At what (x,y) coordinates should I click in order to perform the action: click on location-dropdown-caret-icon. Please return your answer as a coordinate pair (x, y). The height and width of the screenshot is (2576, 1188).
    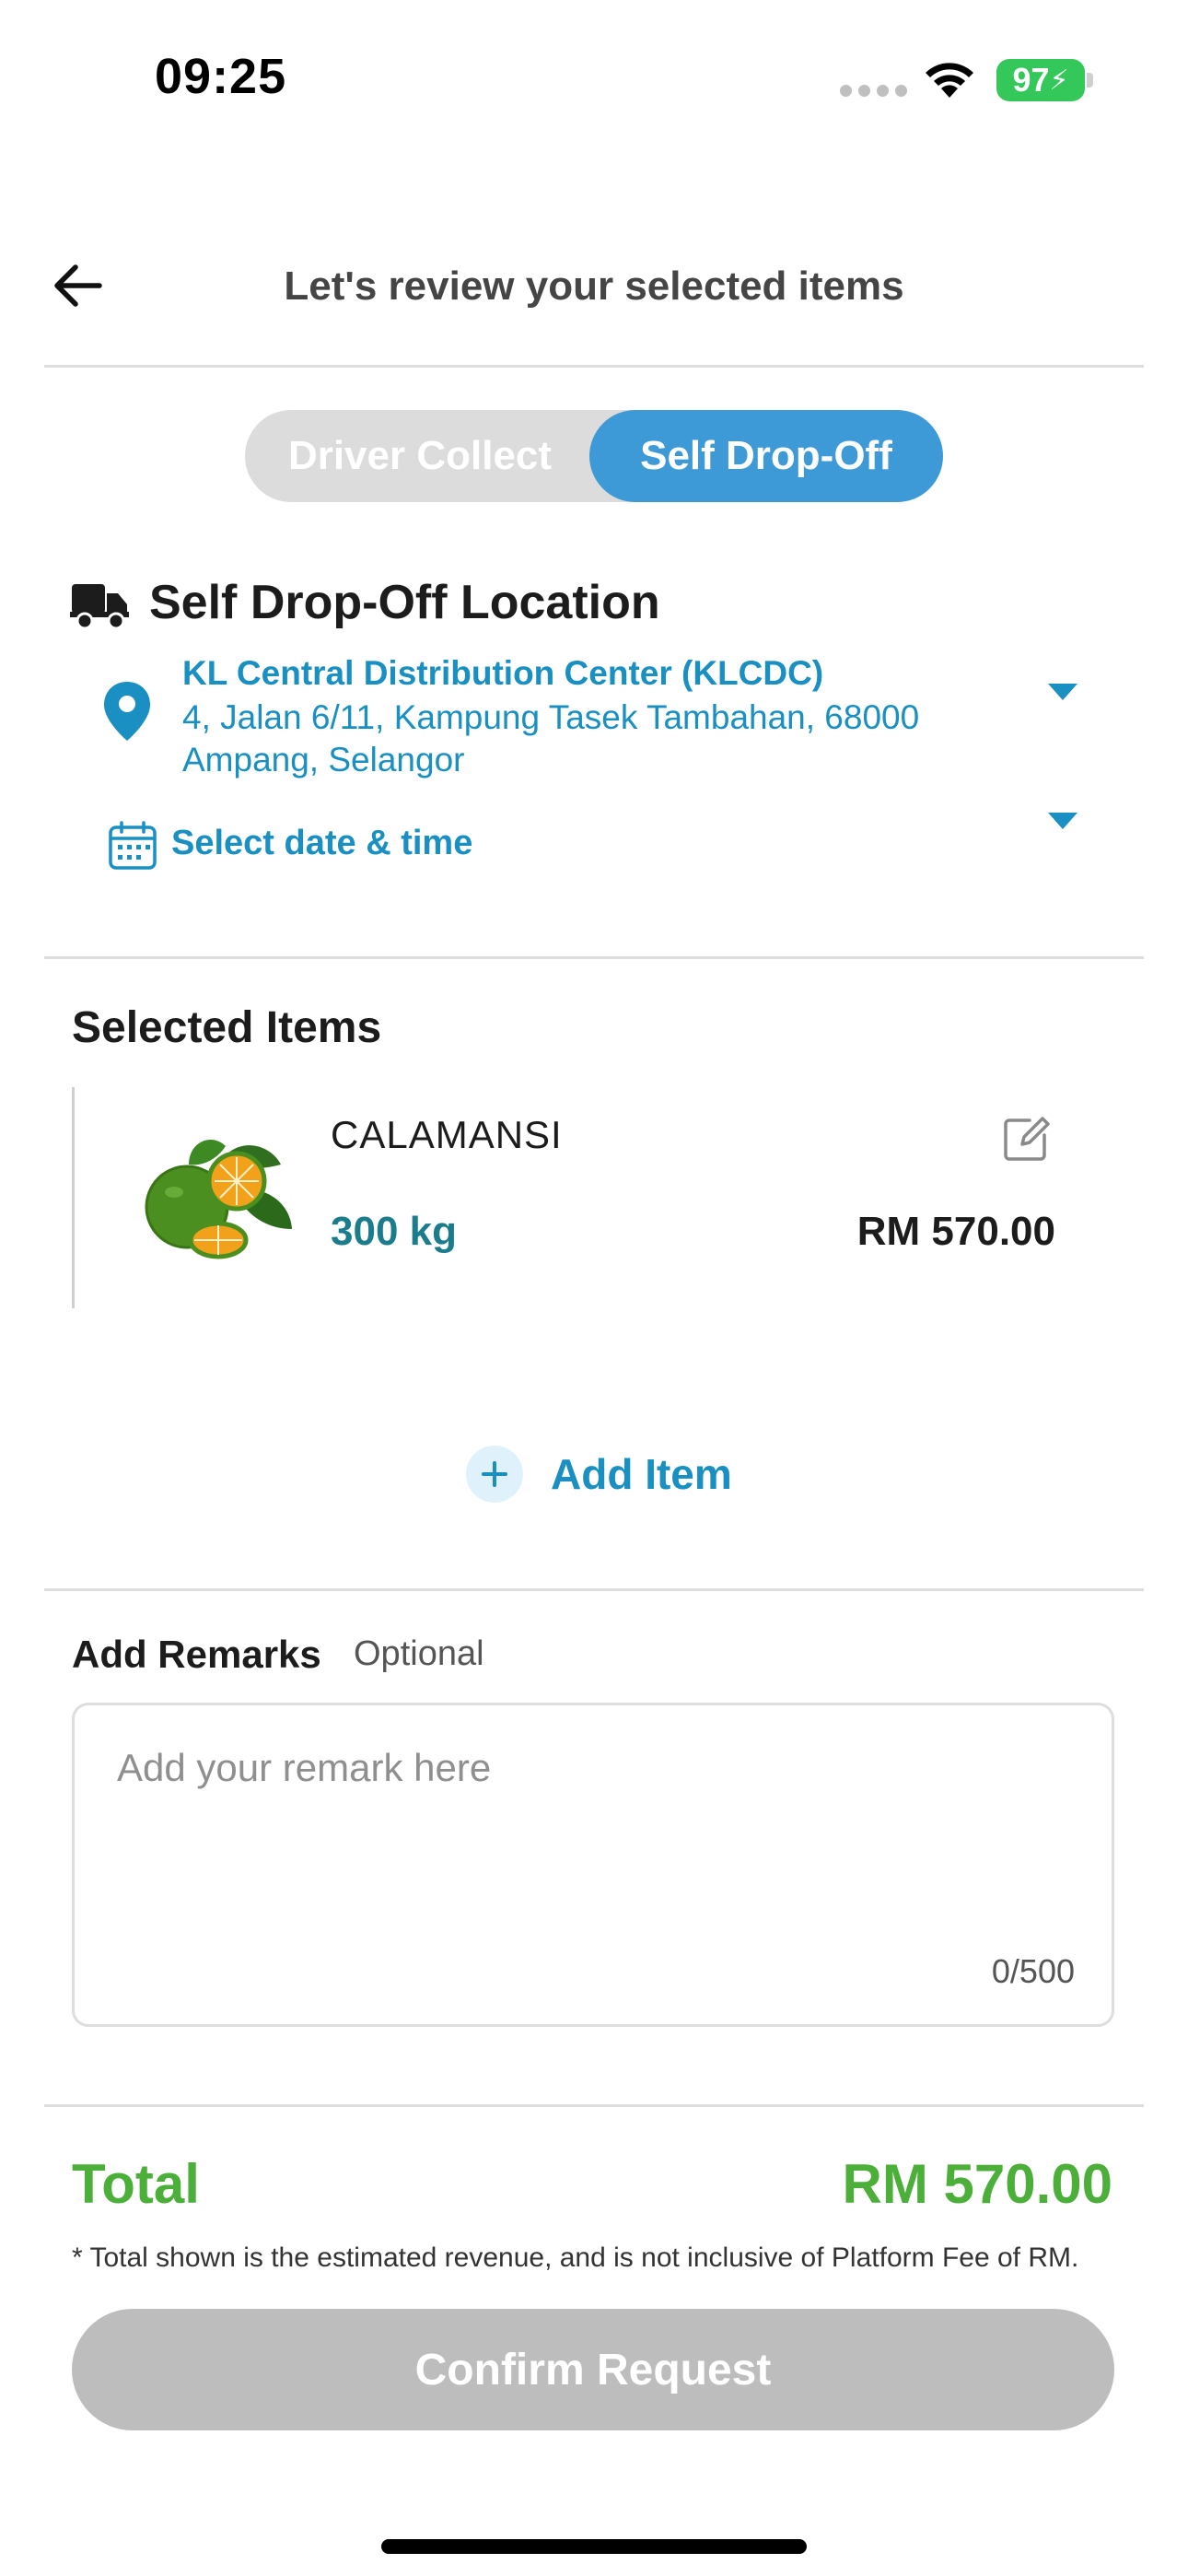
    Looking at the image, I should click on (1062, 692).